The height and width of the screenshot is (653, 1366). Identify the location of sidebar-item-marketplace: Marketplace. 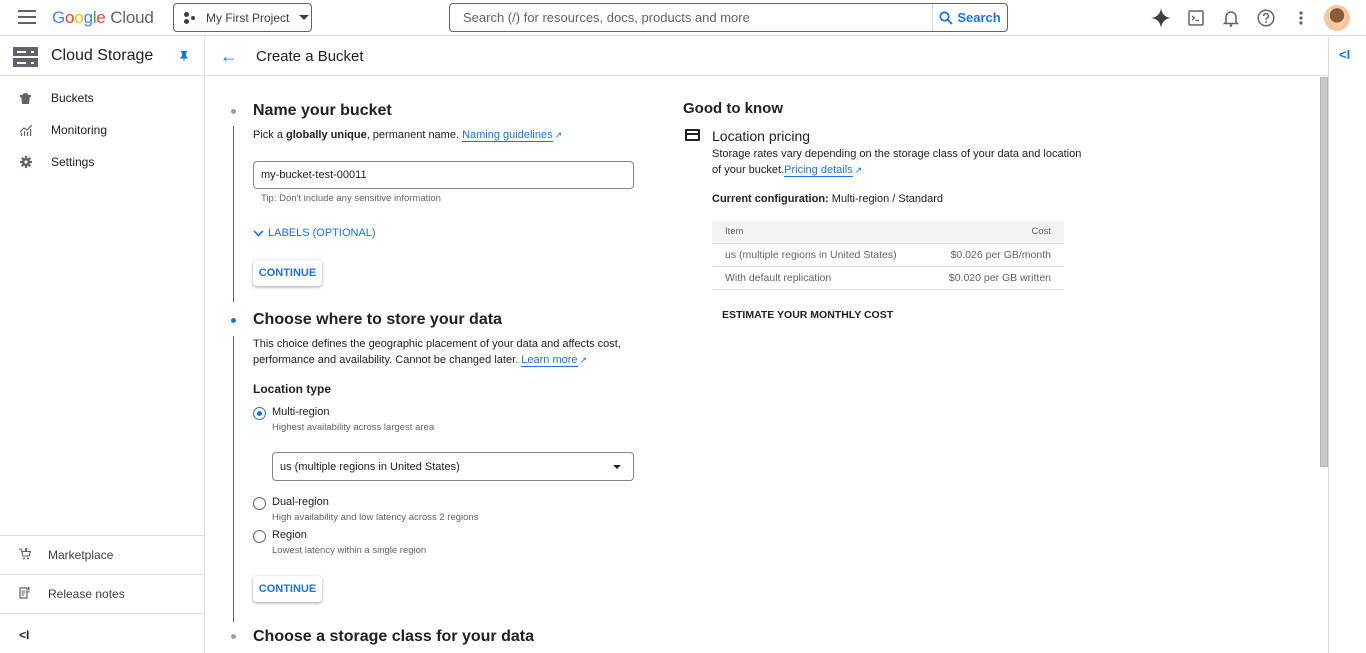
(102, 554).